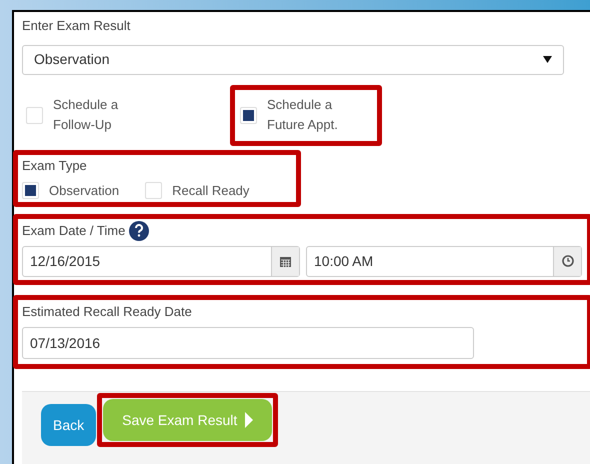  What do you see at coordinates (211, 191) in the screenshot?
I see `checkbox-label: Recall Ready` at bounding box center [211, 191].